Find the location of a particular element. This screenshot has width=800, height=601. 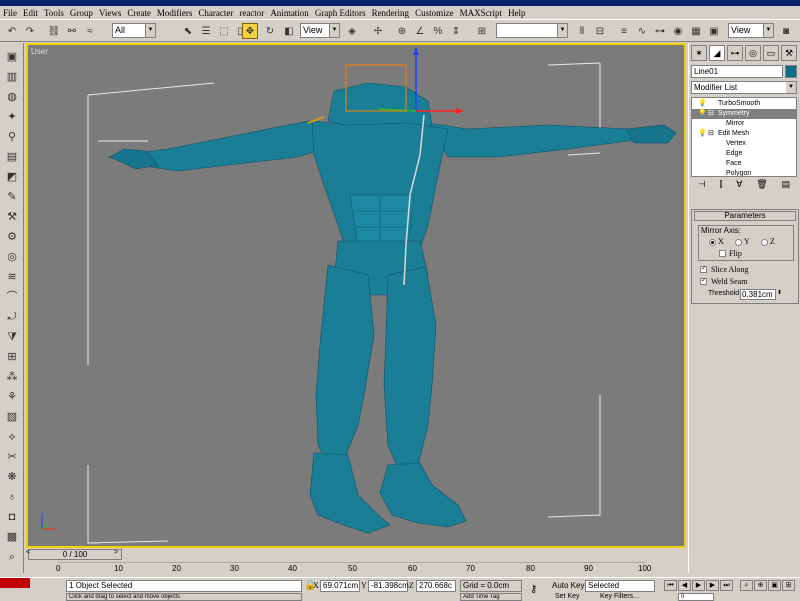

play-icon: ▶ is located at coordinates (698, 585).